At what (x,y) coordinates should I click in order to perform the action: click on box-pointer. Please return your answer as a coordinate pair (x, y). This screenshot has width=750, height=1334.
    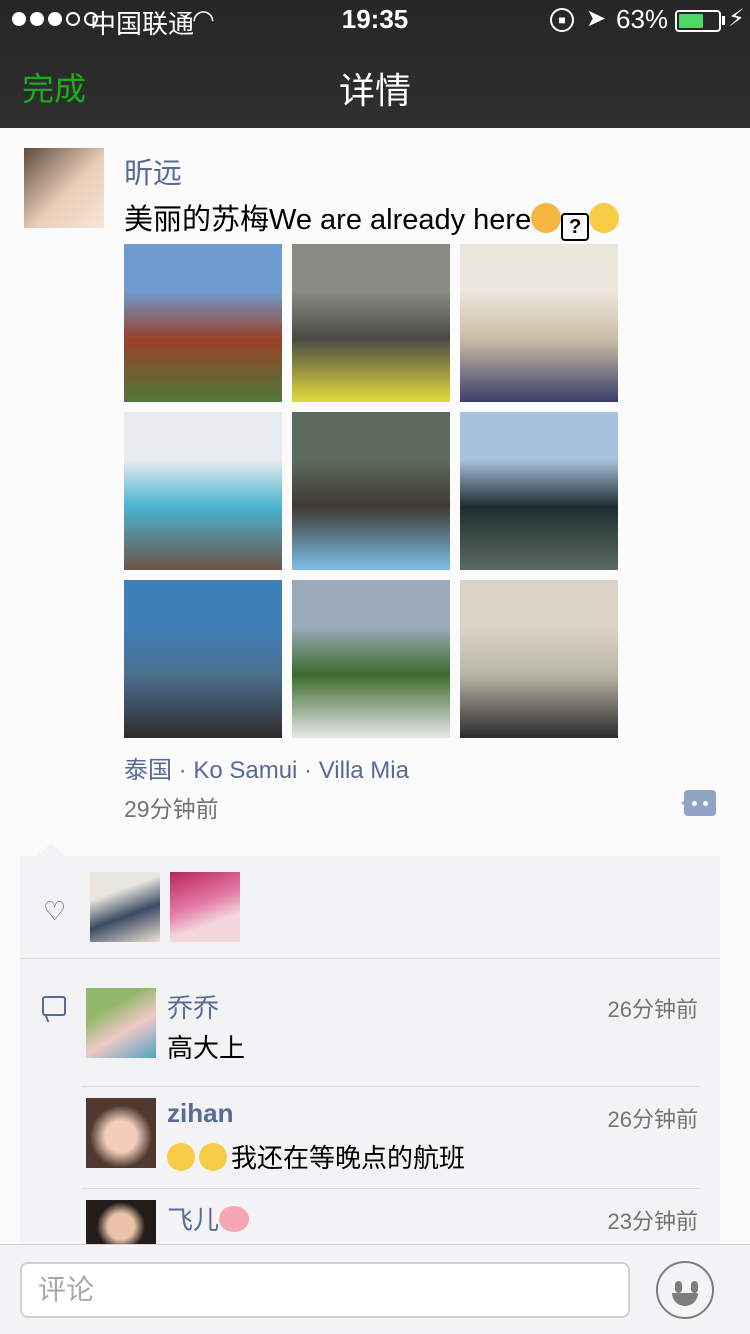
    Looking at the image, I should click on (51, 850).